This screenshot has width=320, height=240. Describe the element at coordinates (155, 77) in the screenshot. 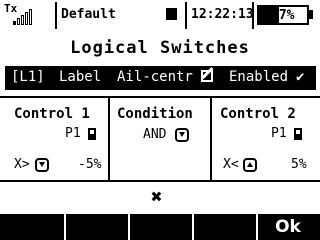

I see `label-value: Ail-centr` at that location.